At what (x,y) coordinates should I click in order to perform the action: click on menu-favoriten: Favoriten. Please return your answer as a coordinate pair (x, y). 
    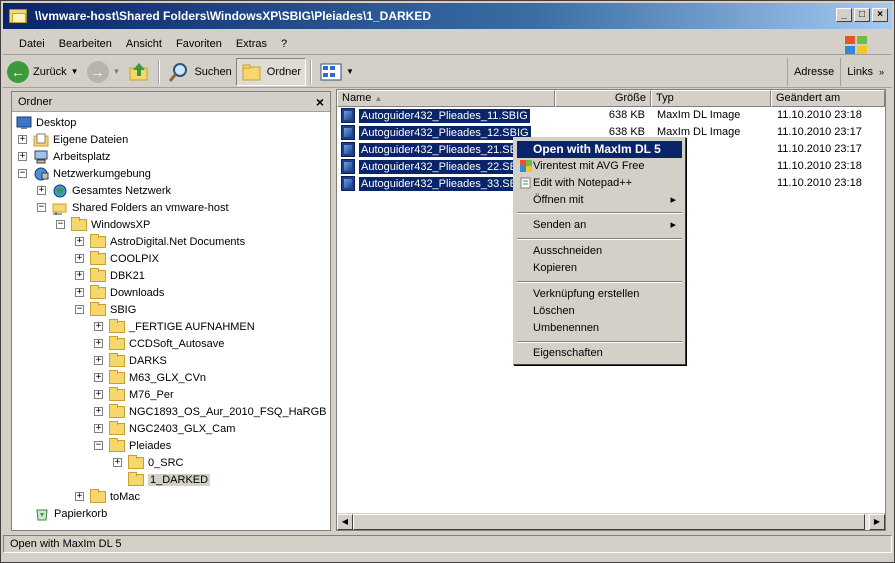
    Looking at the image, I should click on (199, 44).